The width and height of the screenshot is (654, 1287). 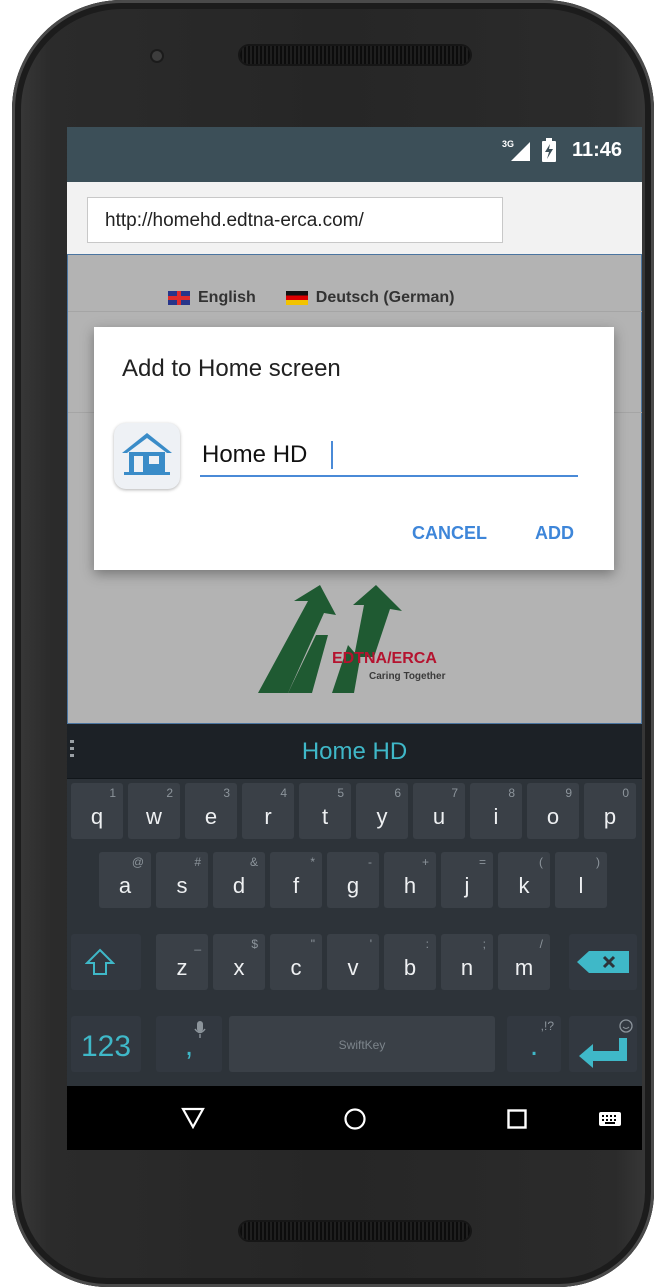 I want to click on suggestion-bar: Home HD, so click(x=354, y=751).